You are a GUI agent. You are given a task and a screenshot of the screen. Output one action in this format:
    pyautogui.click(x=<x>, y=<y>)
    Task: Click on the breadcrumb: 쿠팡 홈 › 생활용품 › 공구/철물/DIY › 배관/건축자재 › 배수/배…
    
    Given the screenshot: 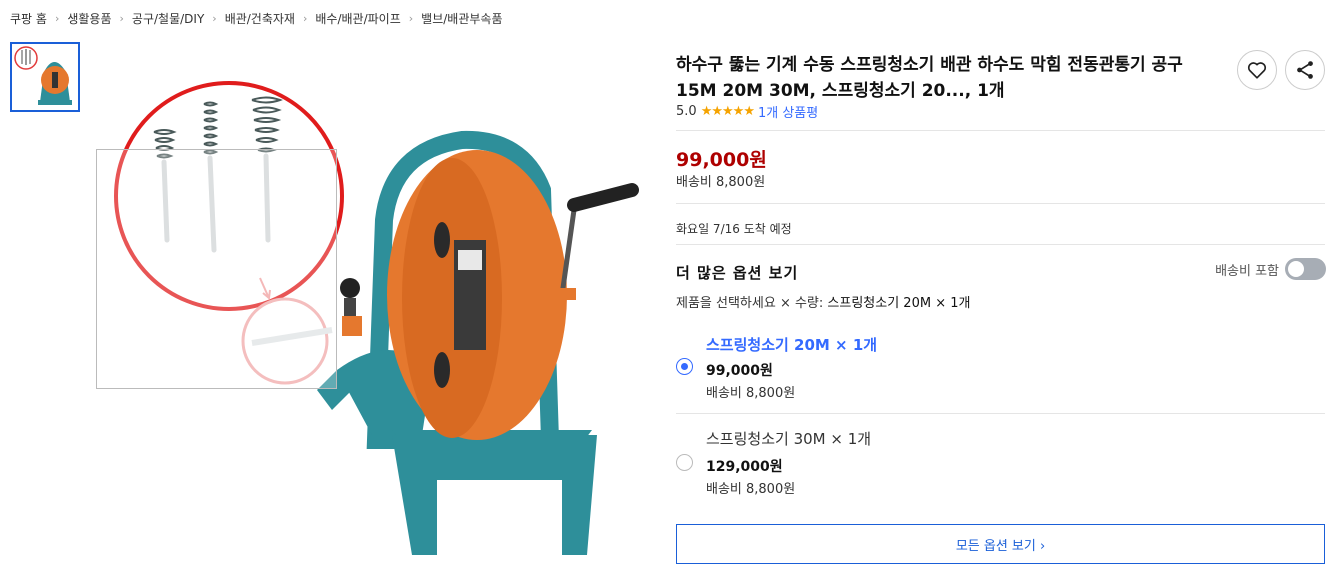 What is the action you would take?
    pyautogui.click(x=256, y=18)
    